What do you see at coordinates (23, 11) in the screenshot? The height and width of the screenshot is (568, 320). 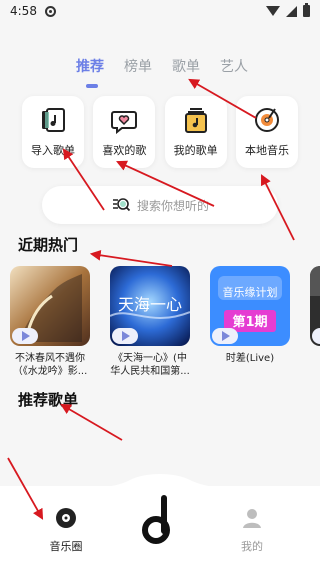 I see `status-time: 4:58` at bounding box center [23, 11].